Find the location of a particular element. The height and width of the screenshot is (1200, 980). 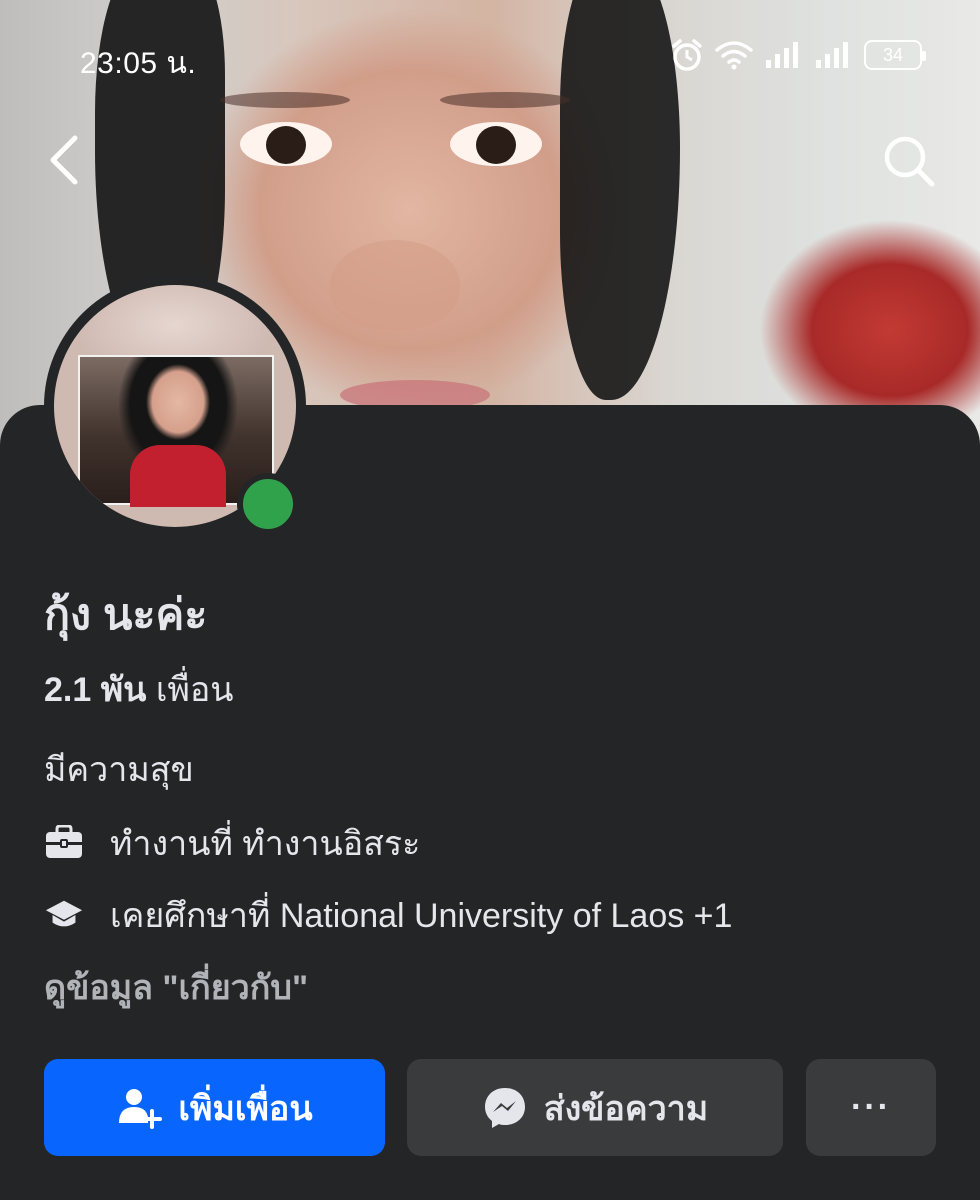

more-options-button: ··· is located at coordinates (871, 1107).